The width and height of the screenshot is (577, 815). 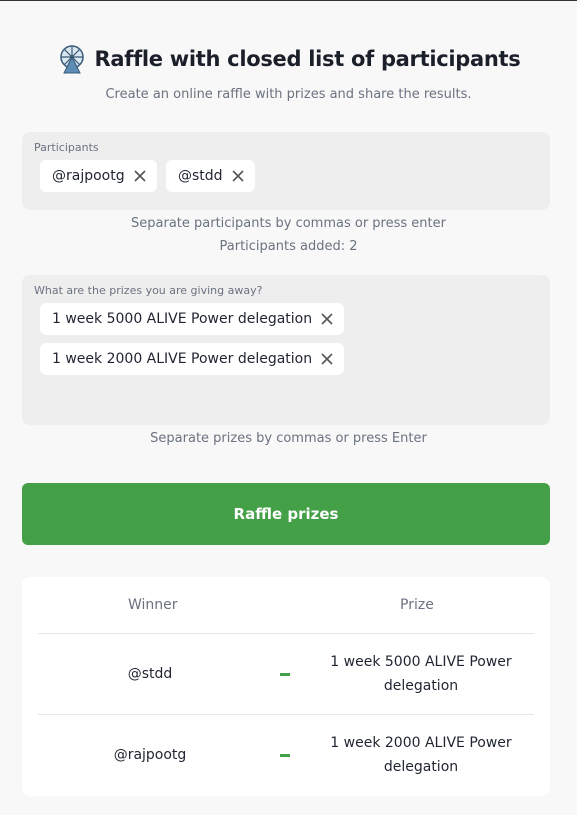 What do you see at coordinates (307, 59) in the screenshot?
I see `page-title: Raffle with closed list of participants` at bounding box center [307, 59].